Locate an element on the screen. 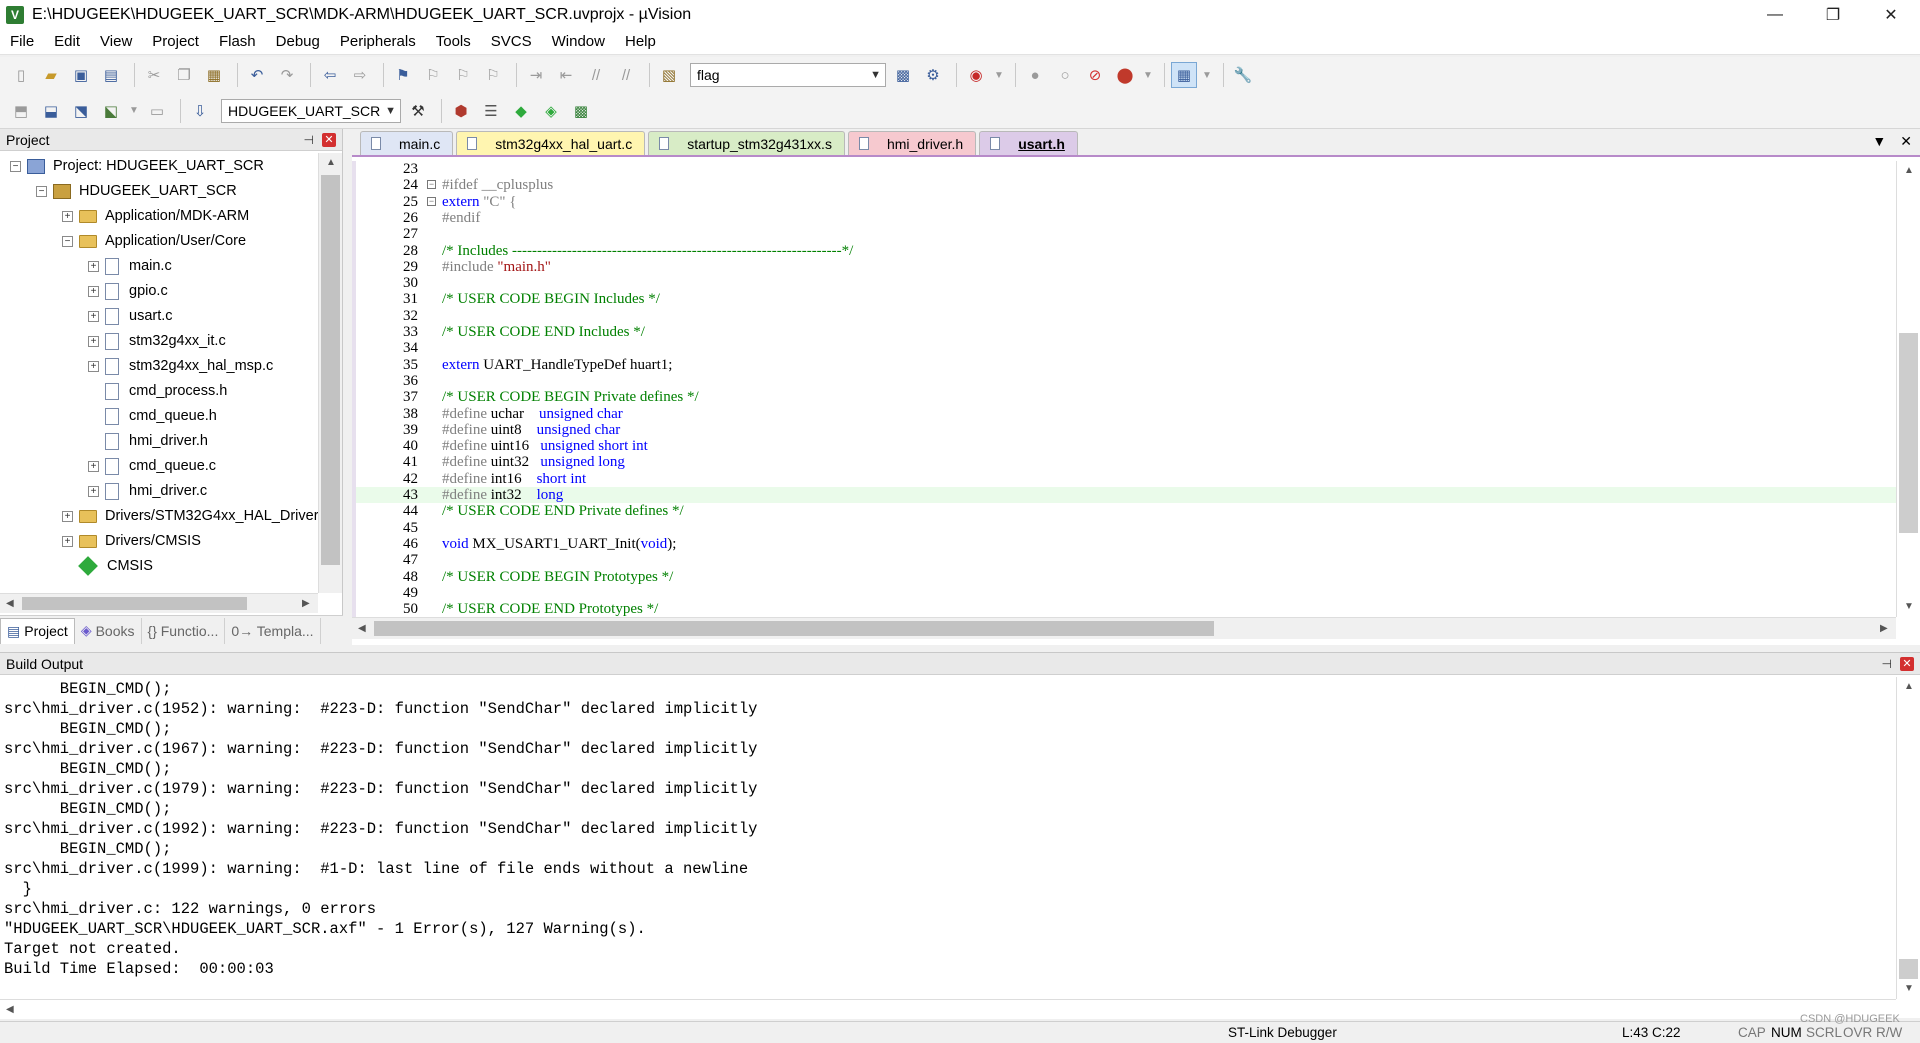 This screenshot has width=1920, height=1043. paste-icon: ▦ is located at coordinates (214, 75).